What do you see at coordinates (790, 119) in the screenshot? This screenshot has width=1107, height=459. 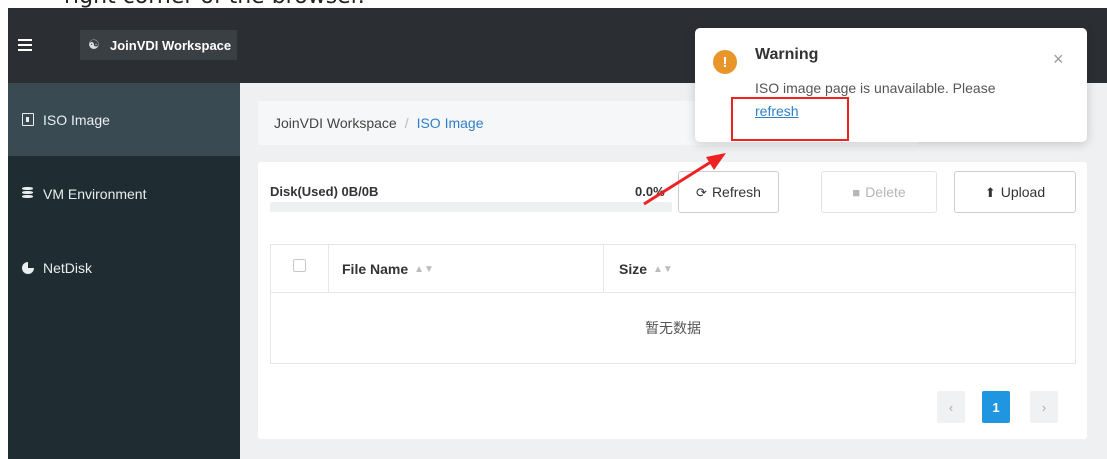 I see `annotation-highlight-box` at bounding box center [790, 119].